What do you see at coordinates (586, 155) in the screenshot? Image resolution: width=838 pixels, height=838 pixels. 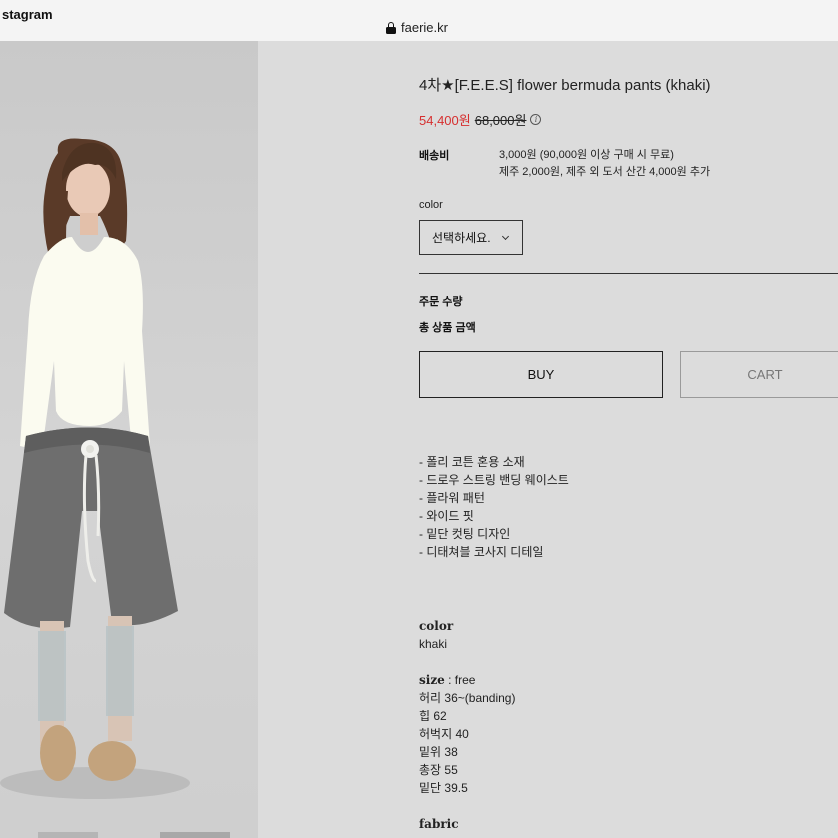 I see `shipping-line: 3,000원 (90,000원 이상 구매 시 무료)` at bounding box center [586, 155].